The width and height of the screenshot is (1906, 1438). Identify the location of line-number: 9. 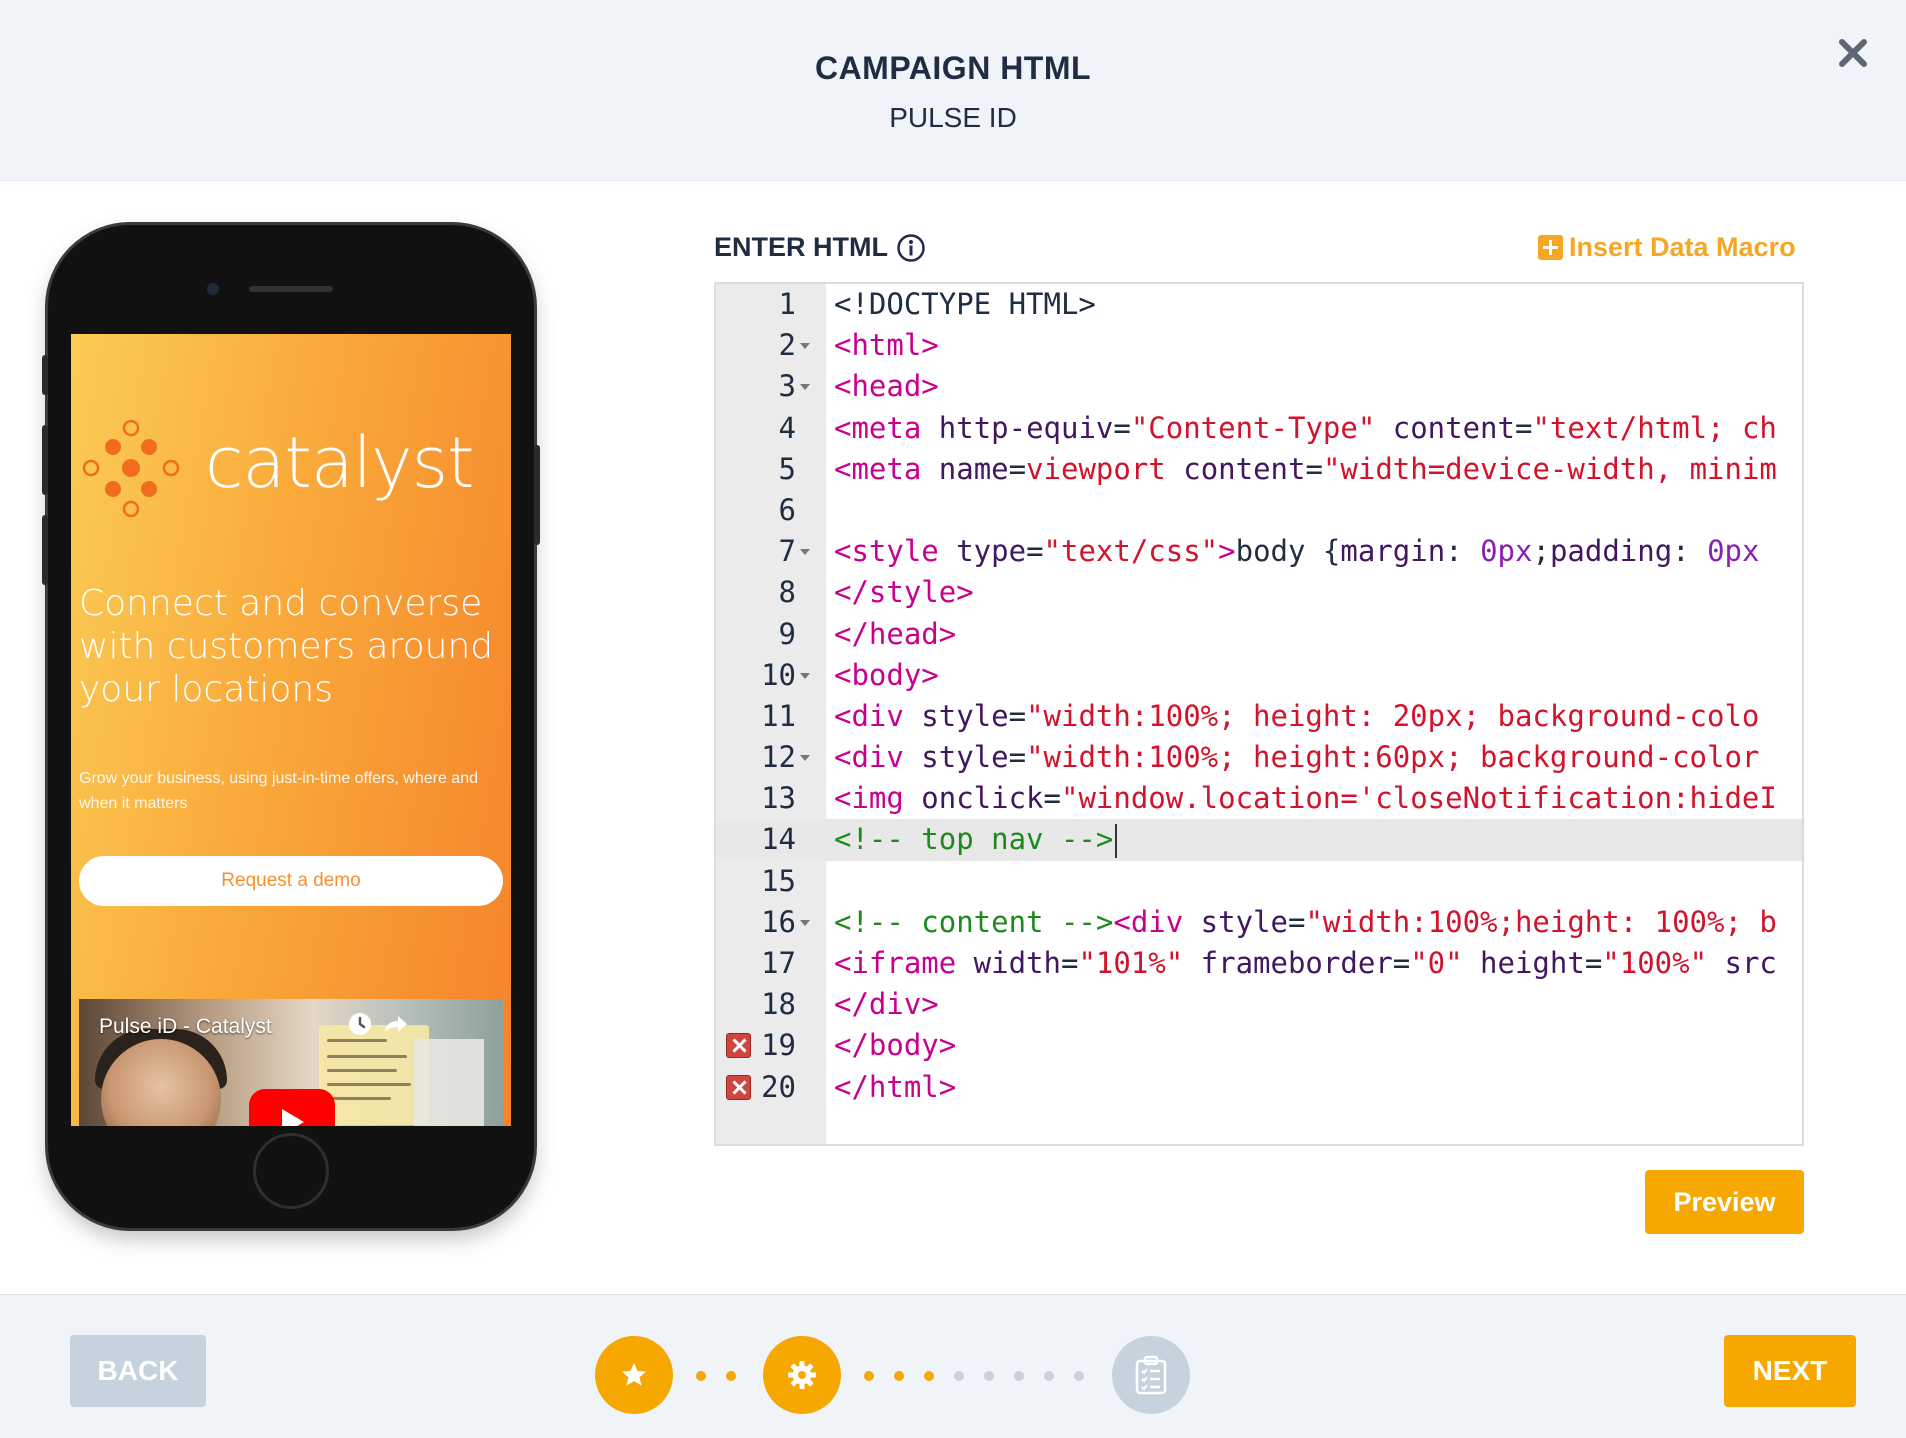
(787, 633).